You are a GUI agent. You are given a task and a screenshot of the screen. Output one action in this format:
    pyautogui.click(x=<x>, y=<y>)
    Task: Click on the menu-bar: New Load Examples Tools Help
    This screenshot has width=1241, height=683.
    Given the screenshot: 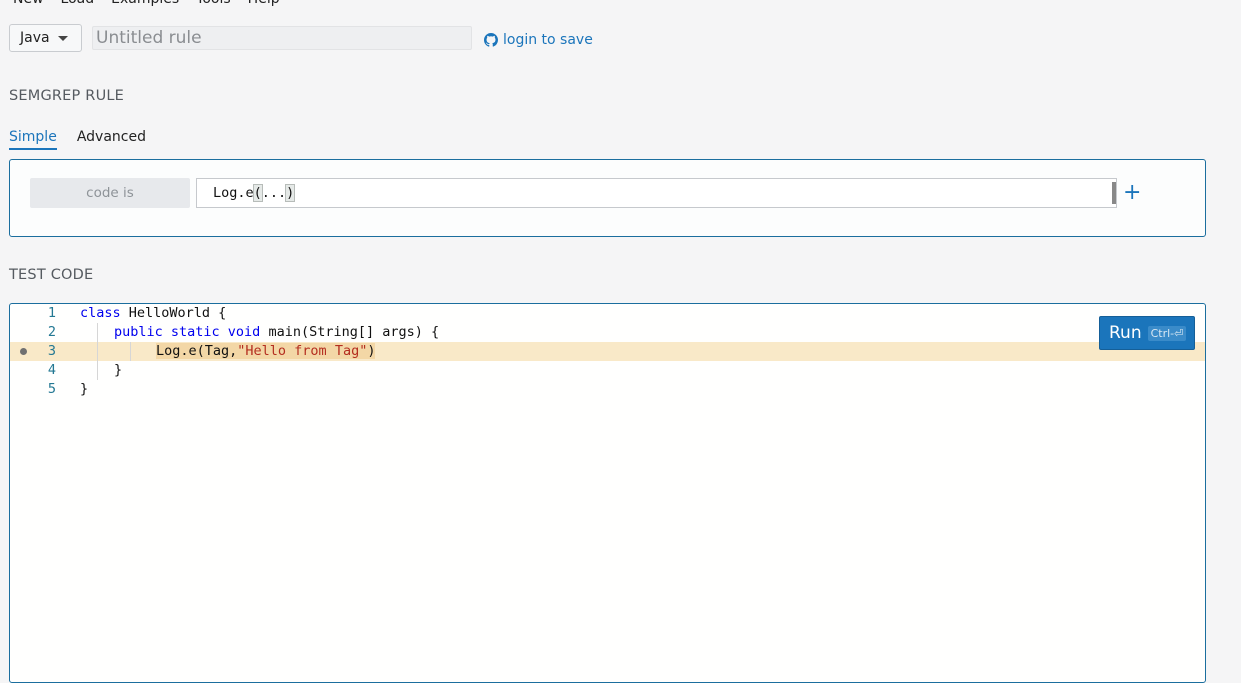 What is the action you would take?
    pyautogui.click(x=620, y=4)
    